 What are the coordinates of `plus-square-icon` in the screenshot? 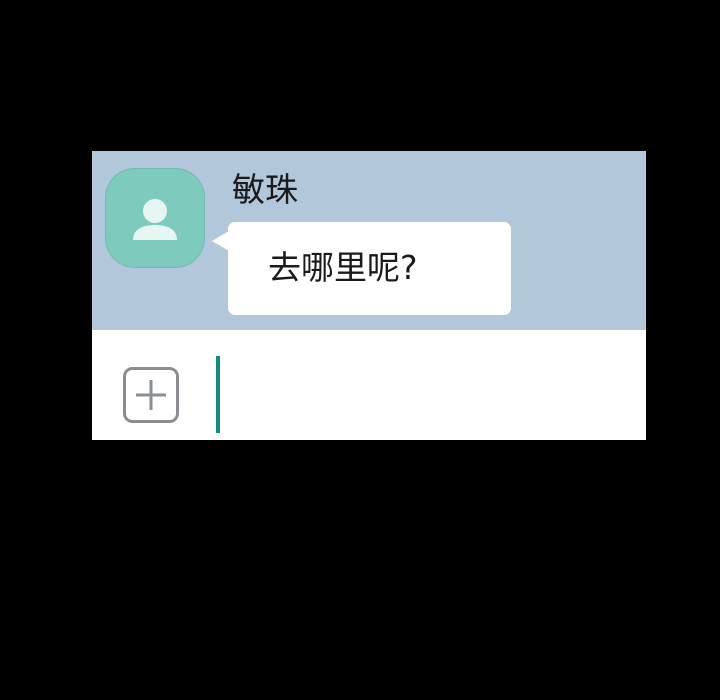 It's located at (151, 395).